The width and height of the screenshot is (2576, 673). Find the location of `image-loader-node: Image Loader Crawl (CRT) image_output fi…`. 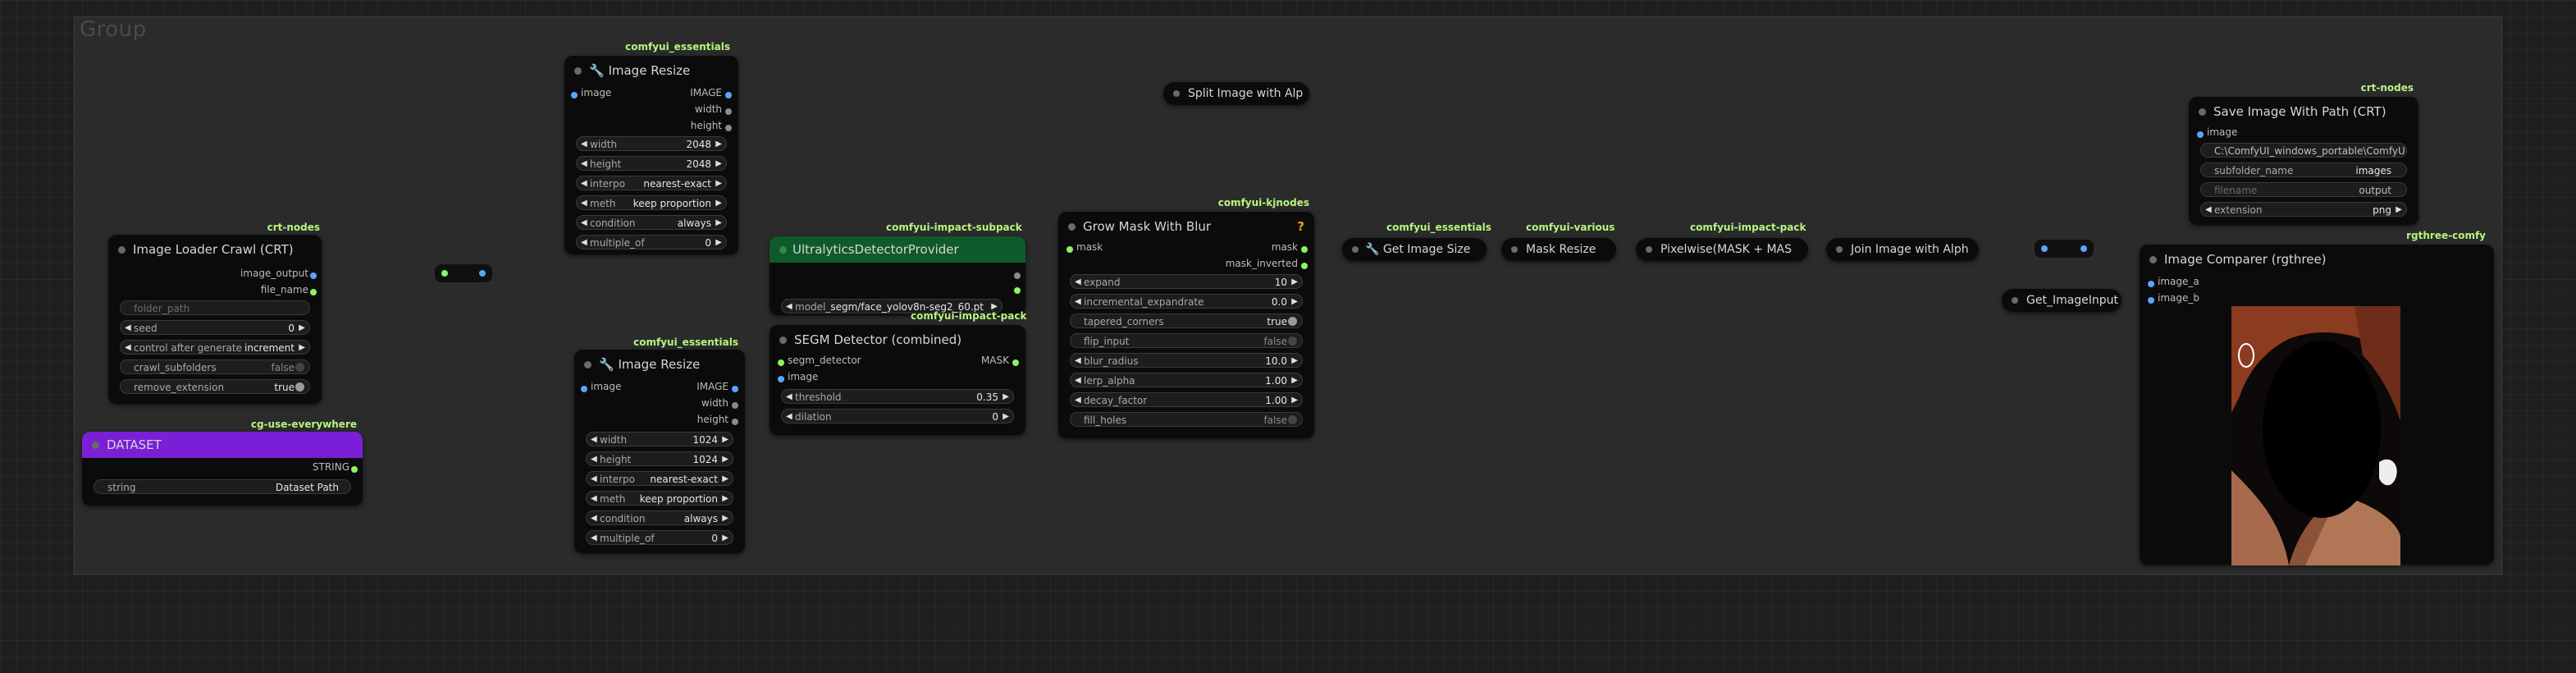

image-loader-node: Image Loader Crawl (CRT) image_output fi… is located at coordinates (215, 319).